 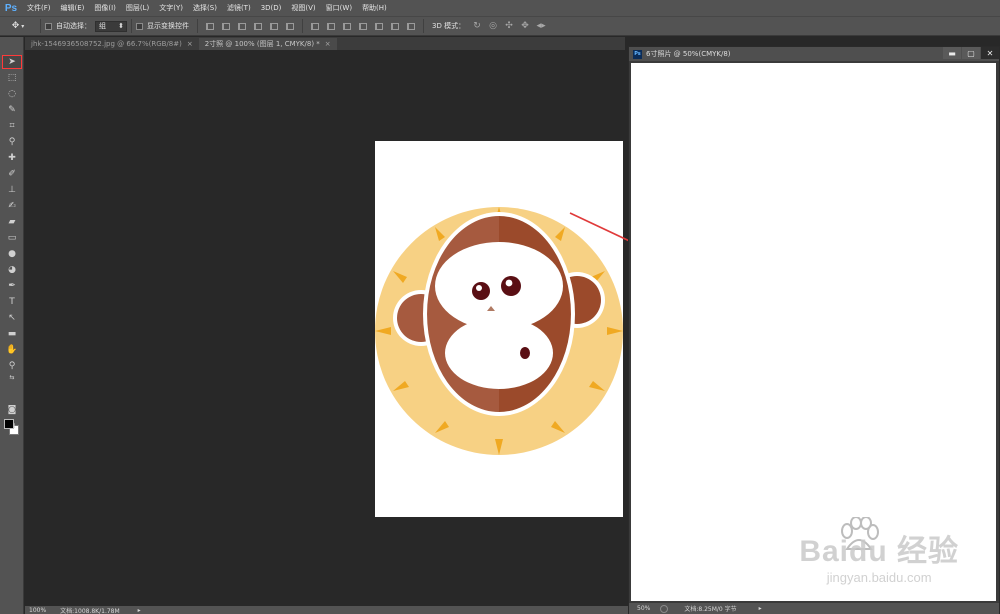 I want to click on menu-type: 文字(Y), so click(x=171, y=8).